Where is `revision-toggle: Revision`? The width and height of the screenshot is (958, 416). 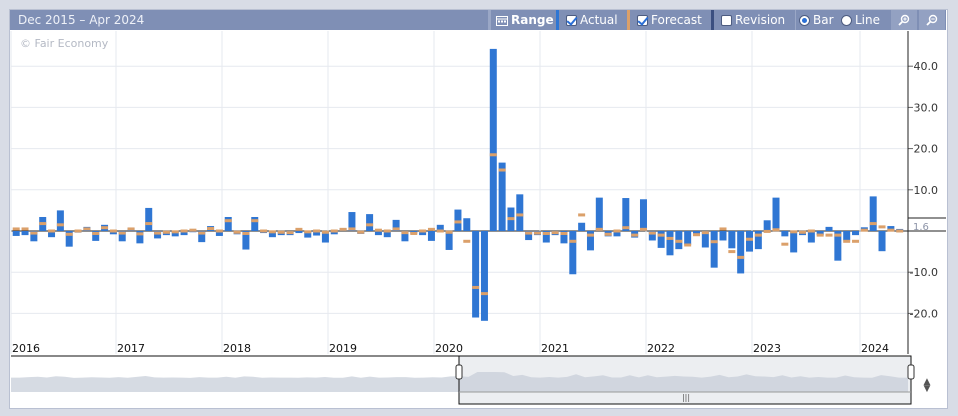
revision-toggle: Revision is located at coordinates (753, 20).